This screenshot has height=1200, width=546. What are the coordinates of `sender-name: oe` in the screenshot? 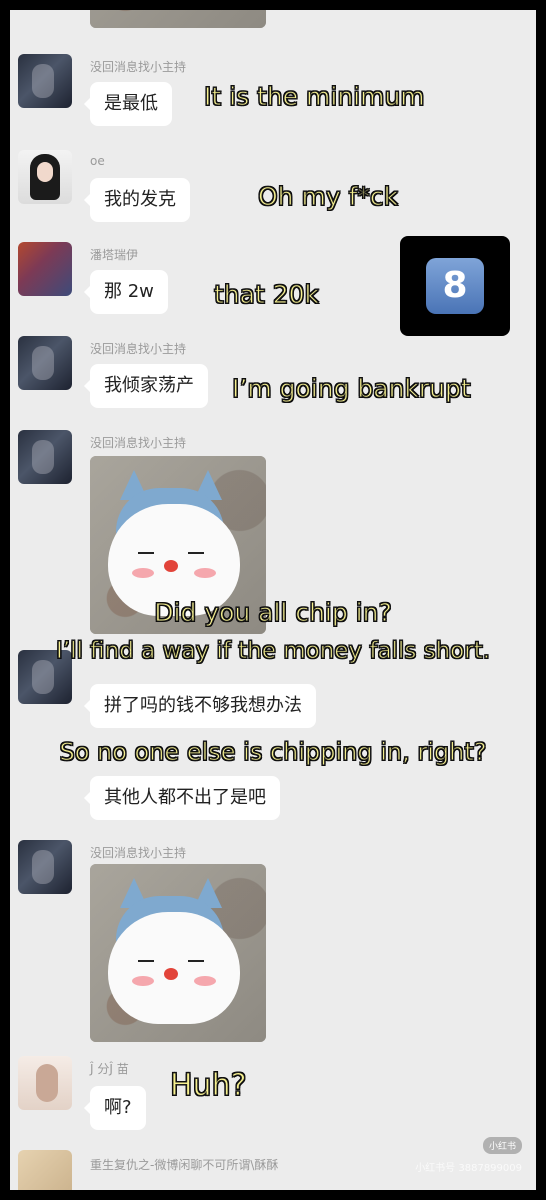 It's located at (97, 161).